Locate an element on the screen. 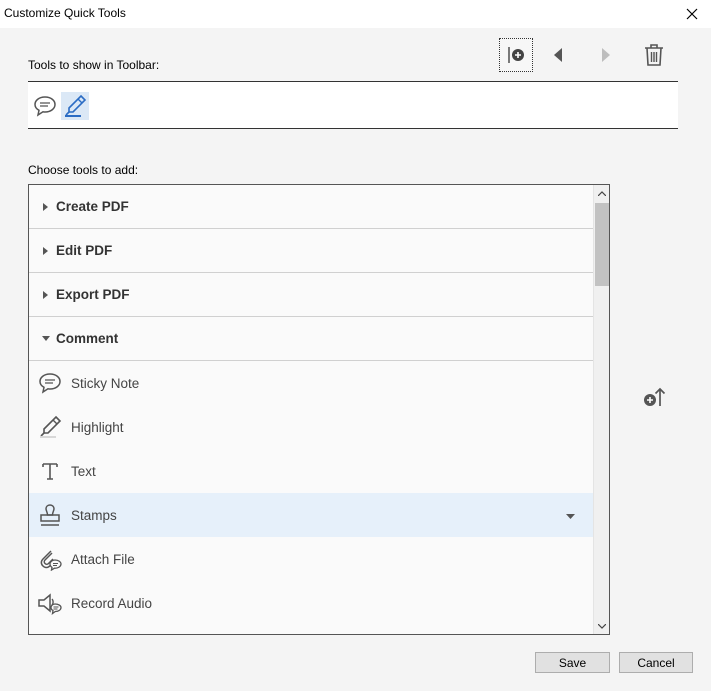  move-left-button is located at coordinates (558, 55).